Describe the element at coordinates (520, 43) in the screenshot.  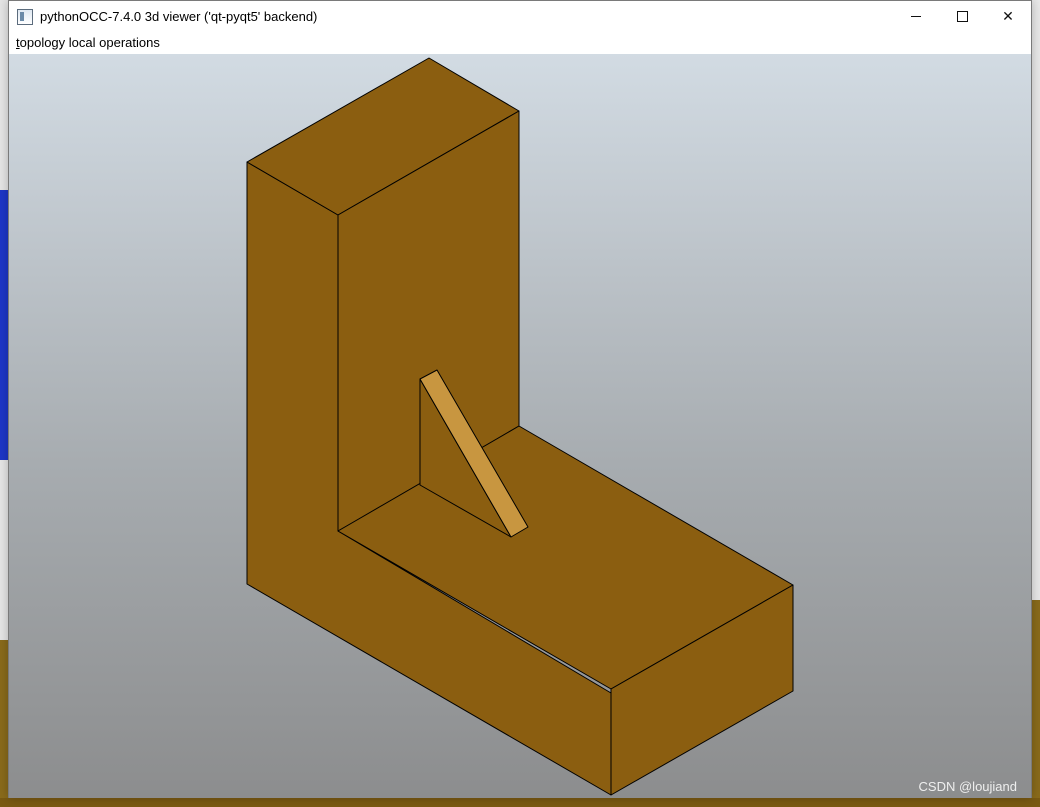
I see `menu-bar: topology local operations` at that location.